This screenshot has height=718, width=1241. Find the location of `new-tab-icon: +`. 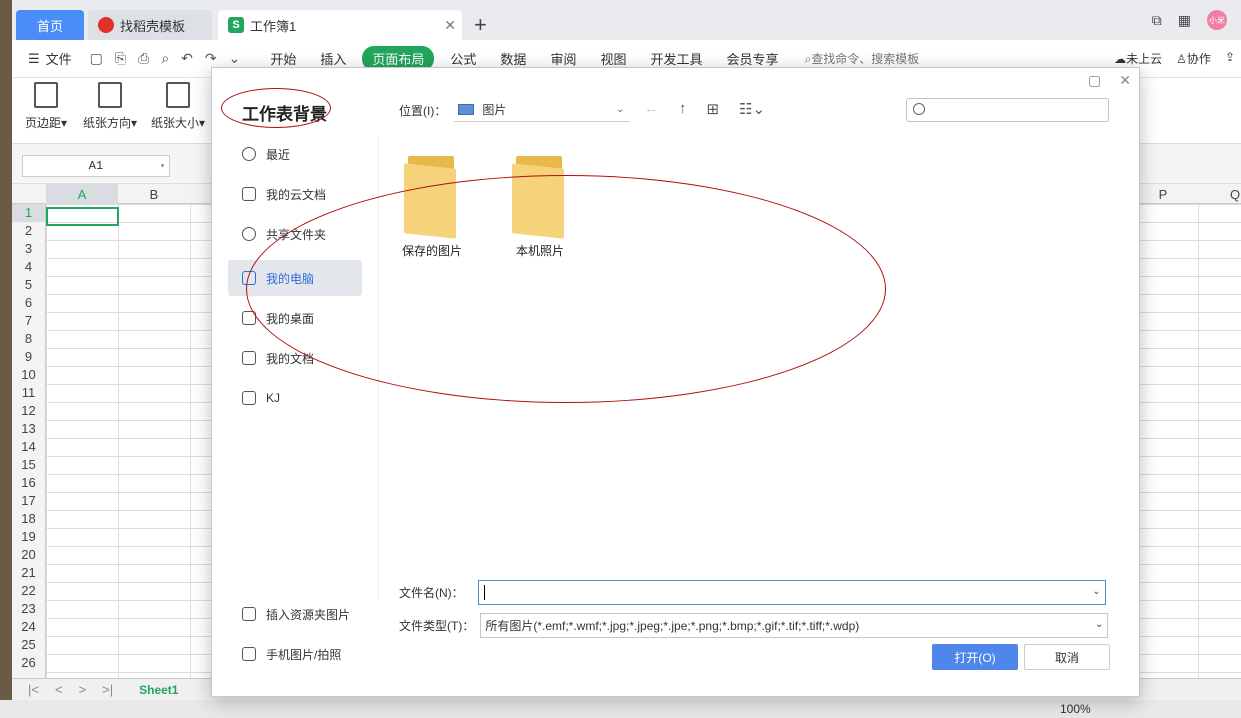

new-tab-icon: + is located at coordinates (480, 25).